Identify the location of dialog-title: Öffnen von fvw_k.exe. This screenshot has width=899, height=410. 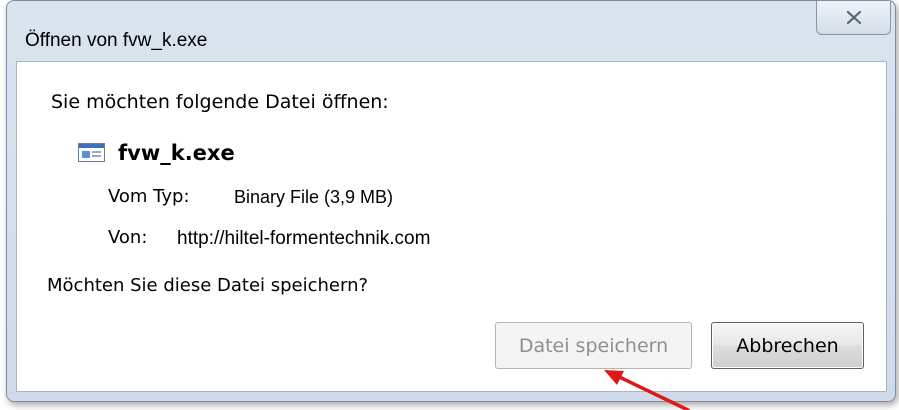
(116, 40).